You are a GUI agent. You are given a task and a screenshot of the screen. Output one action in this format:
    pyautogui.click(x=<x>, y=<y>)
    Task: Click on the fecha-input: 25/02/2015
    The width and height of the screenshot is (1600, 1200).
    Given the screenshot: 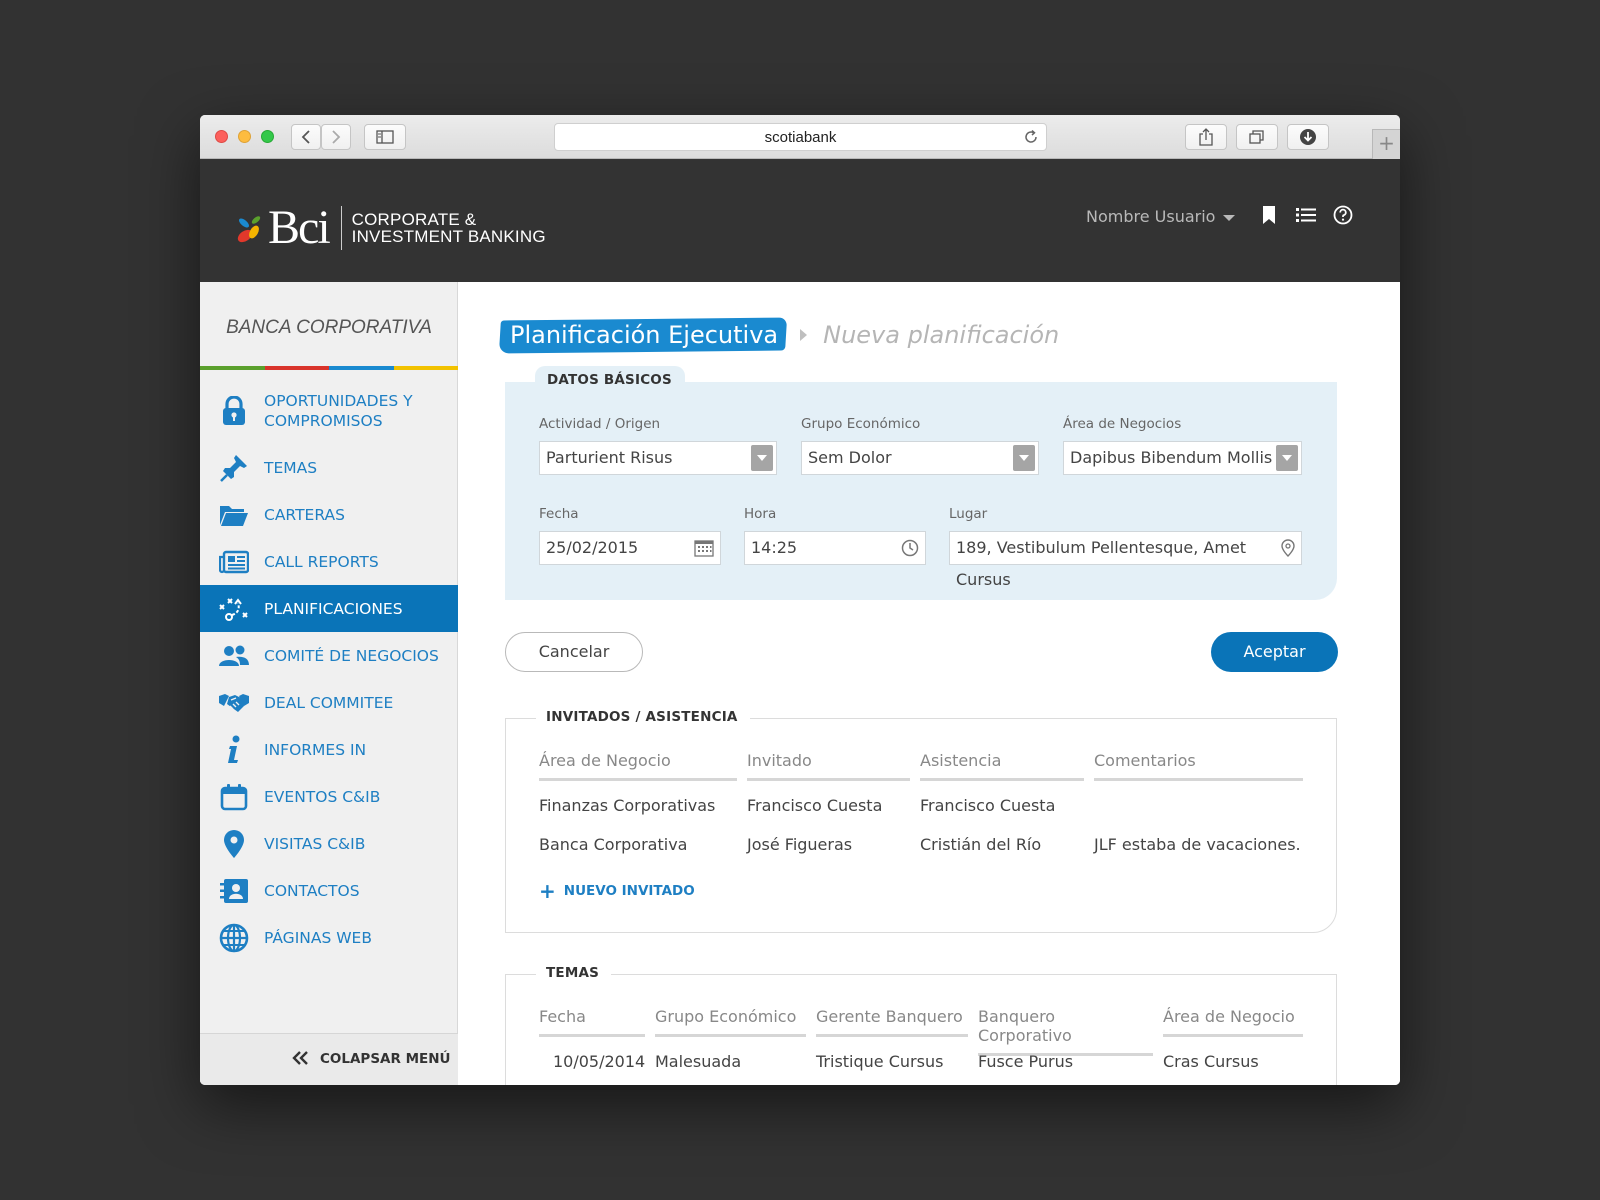 What is the action you would take?
    pyautogui.click(x=630, y=548)
    